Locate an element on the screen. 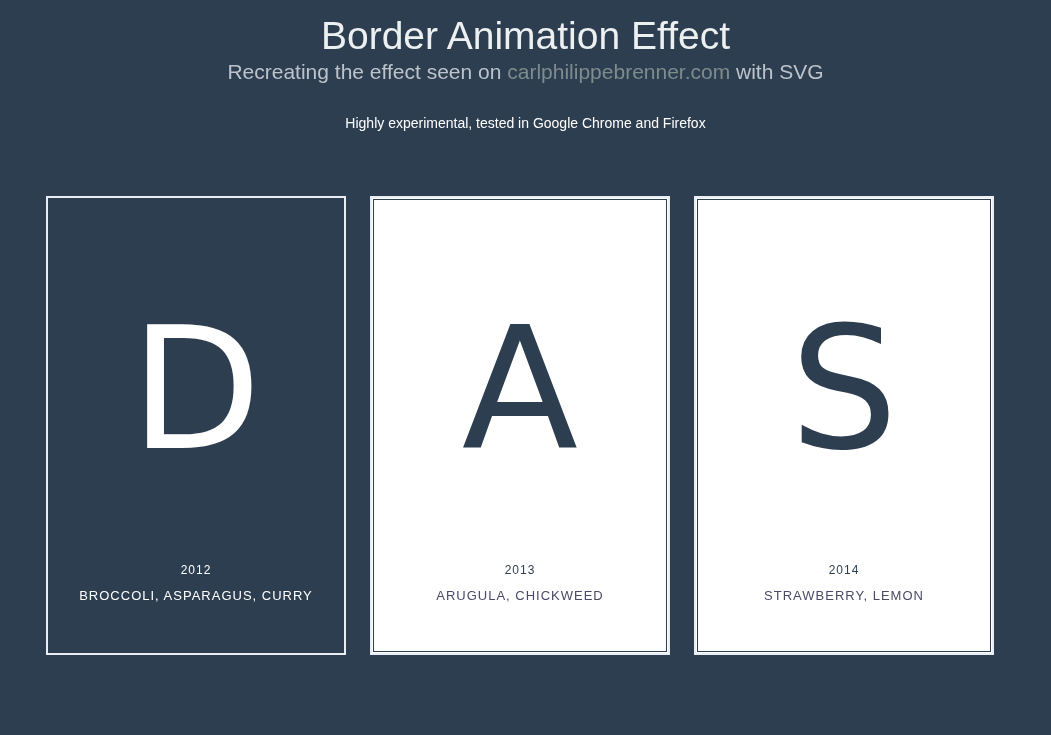 The width and height of the screenshot is (1051, 735). subtitle: Recreating the effect seen on carlphilippebrenner.com with SVG is located at coordinates (525, 72).